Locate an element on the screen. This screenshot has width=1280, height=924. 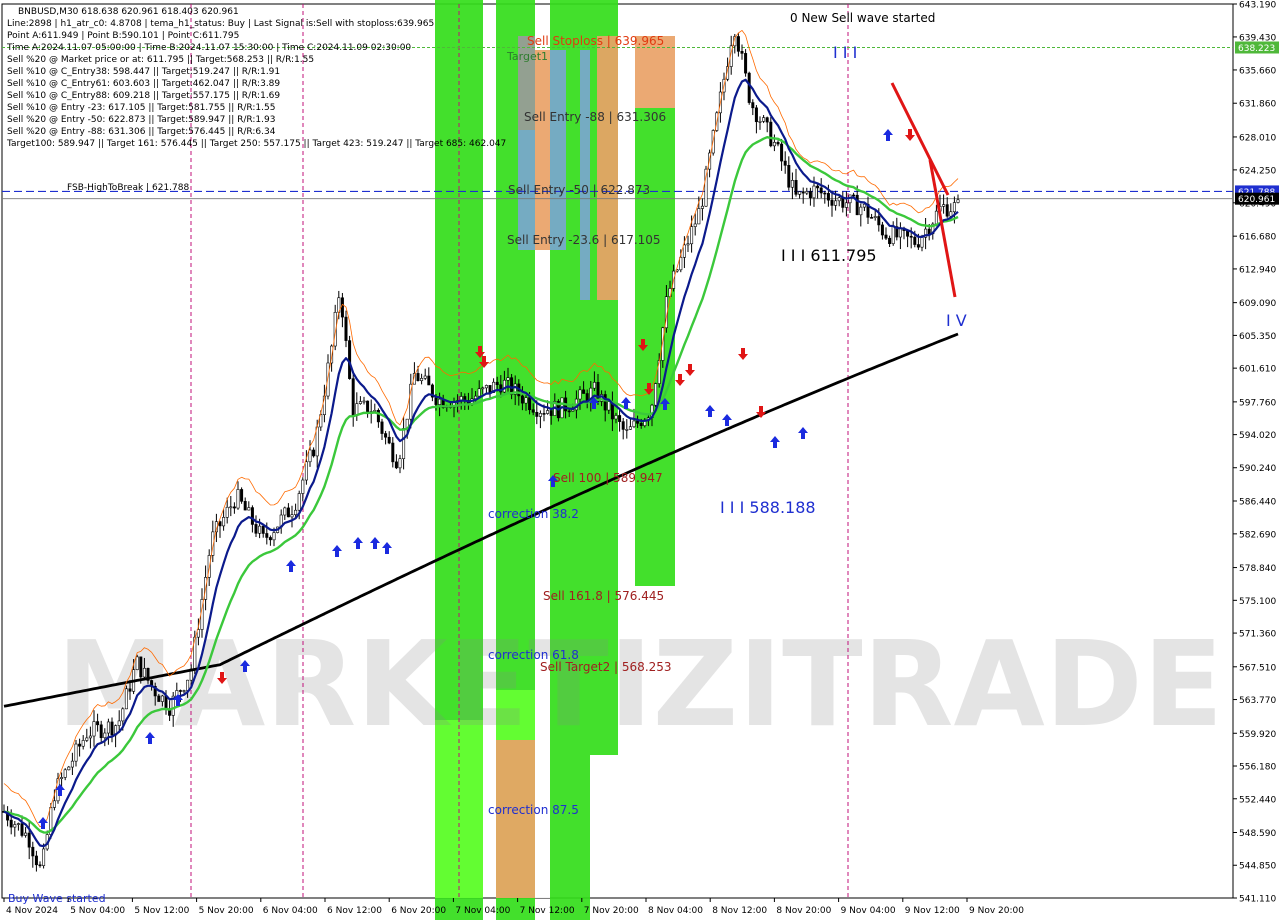
x-tick-label: 7 Nov 20:00 is located at coordinates (611, 911).